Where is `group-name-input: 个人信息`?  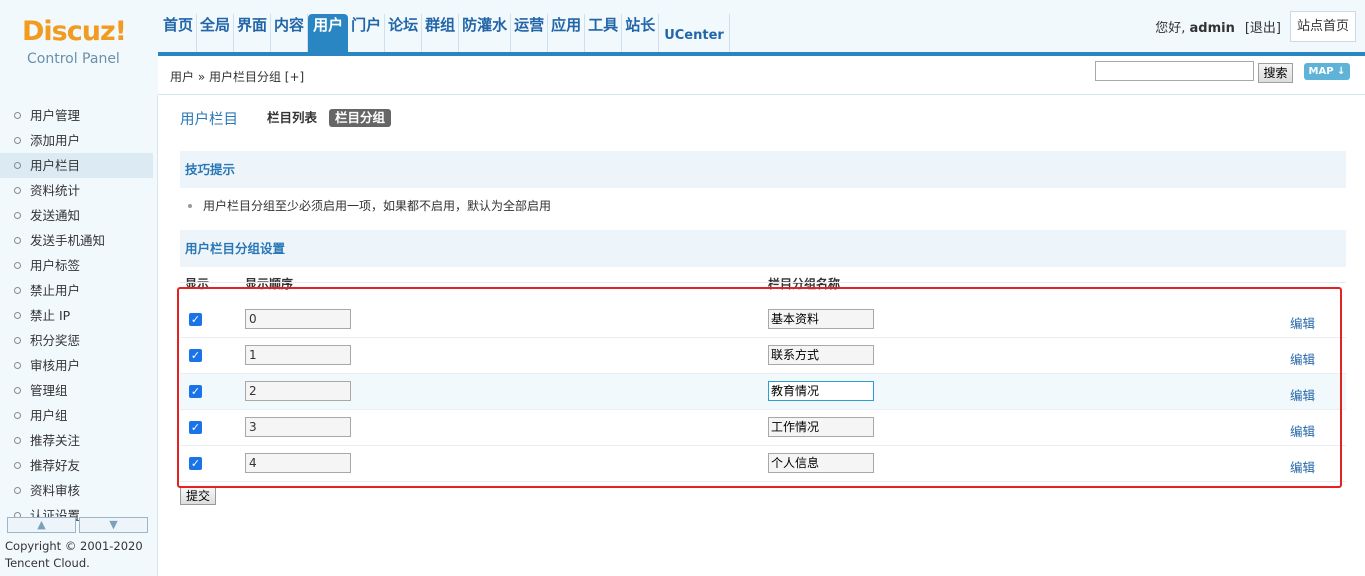 group-name-input: 个人信息 is located at coordinates (821, 463).